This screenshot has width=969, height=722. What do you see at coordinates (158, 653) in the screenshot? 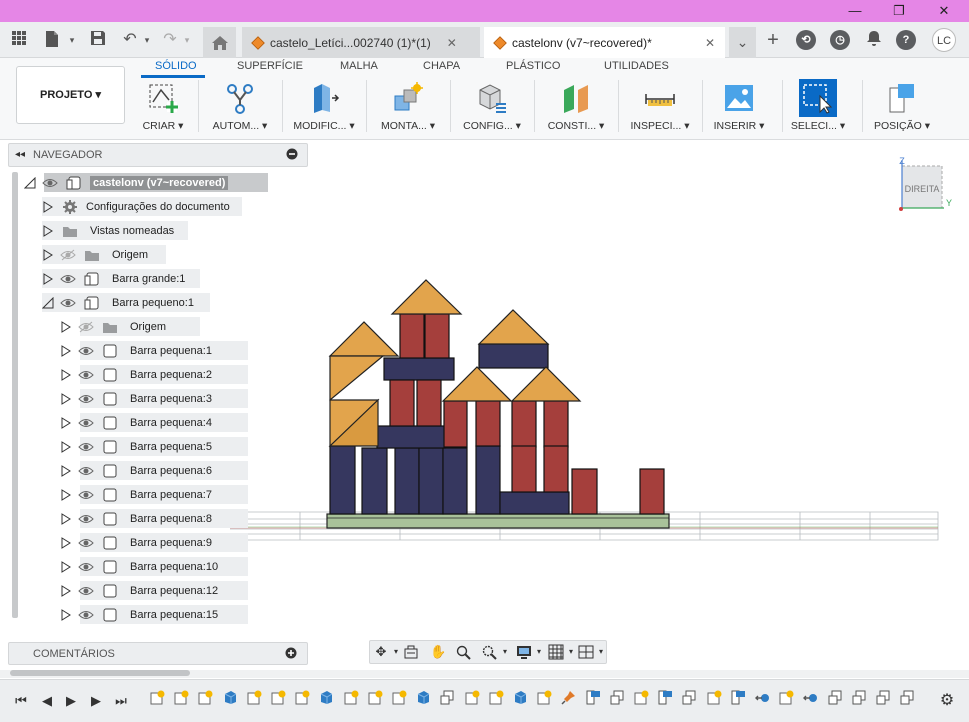
I see `comments-panel: COMENTÁRIOS` at bounding box center [158, 653].